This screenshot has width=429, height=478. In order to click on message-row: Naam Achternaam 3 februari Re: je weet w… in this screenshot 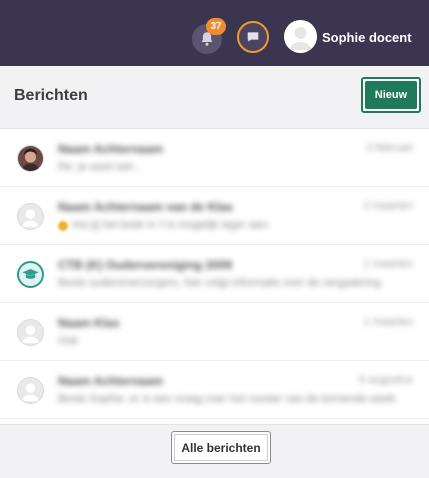, I will do `click(214, 158)`.